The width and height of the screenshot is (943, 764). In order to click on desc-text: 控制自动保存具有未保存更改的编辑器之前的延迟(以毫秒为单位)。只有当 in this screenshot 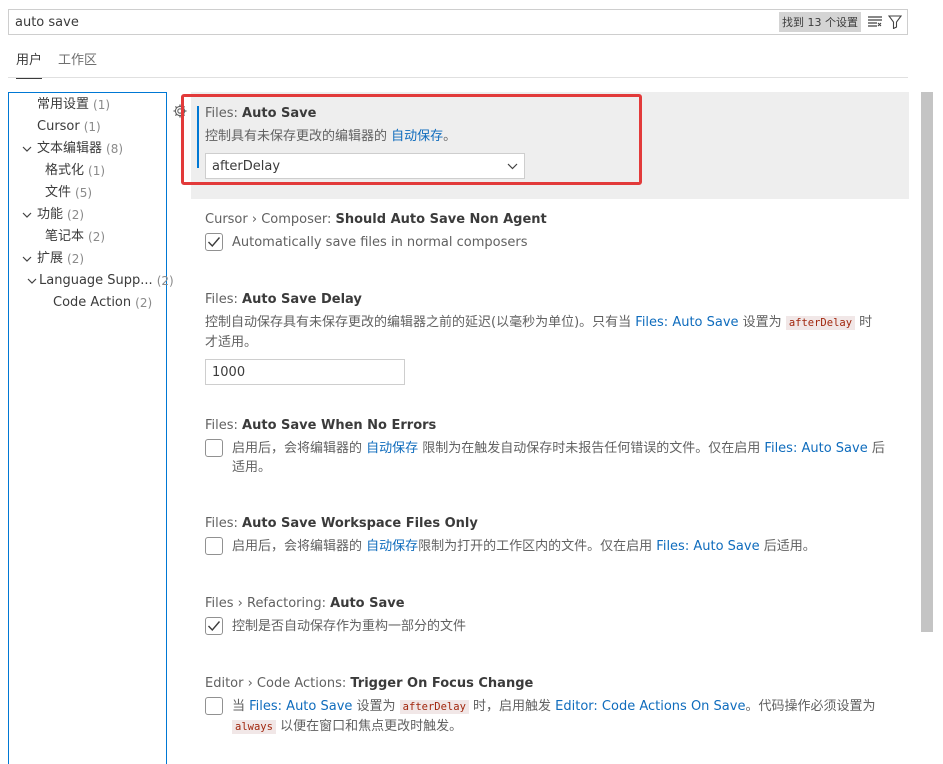, I will do `click(420, 322)`.